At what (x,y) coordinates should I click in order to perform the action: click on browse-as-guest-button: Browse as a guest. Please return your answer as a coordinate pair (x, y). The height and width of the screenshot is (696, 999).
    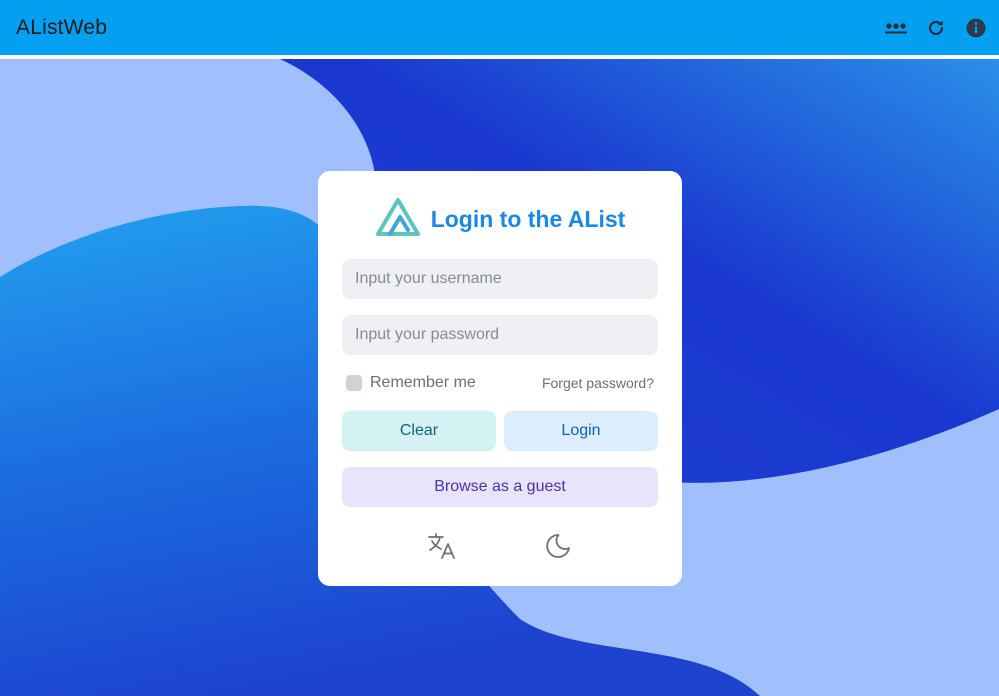
    Looking at the image, I should click on (500, 487).